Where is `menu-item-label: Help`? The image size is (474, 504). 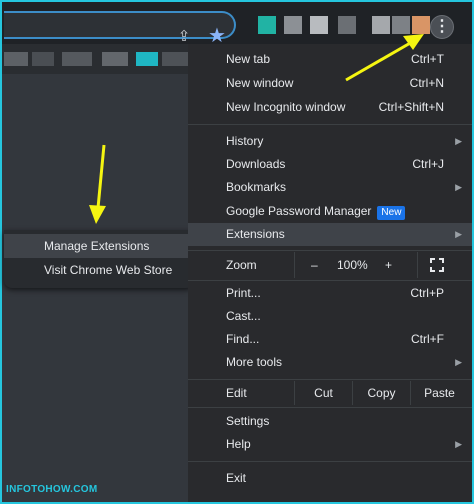 menu-item-label: Help is located at coordinates (238, 444).